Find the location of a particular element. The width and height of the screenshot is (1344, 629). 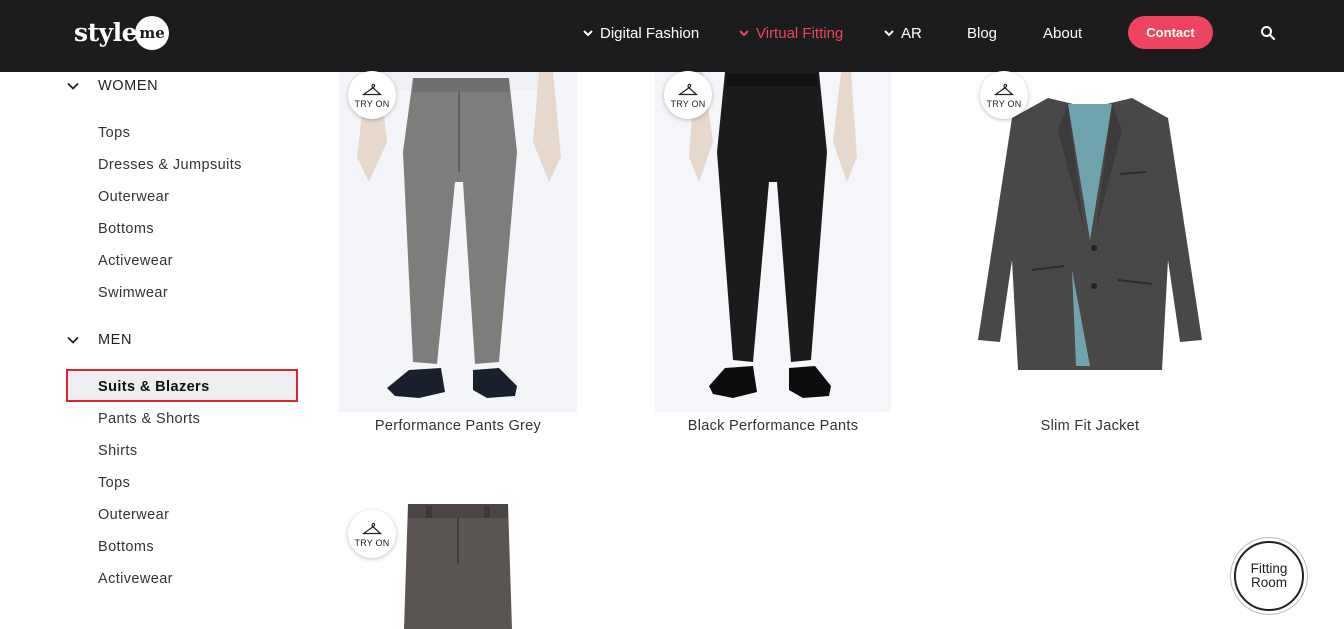

sidebar-item-women-bottoms: Bottoms is located at coordinates (126, 229).